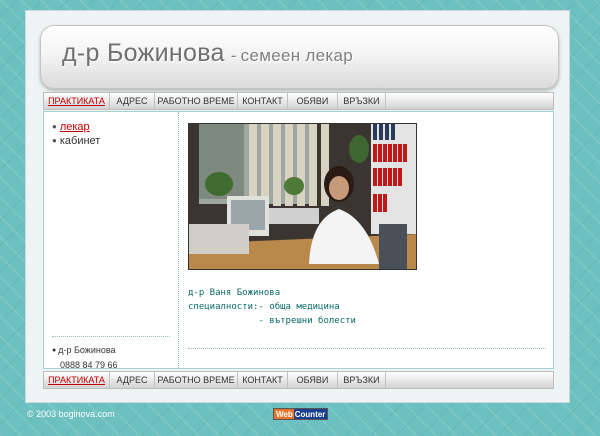 This screenshot has height=436, width=600. I want to click on site-header: д-р Божинова - семеен лекар, so click(299, 57).